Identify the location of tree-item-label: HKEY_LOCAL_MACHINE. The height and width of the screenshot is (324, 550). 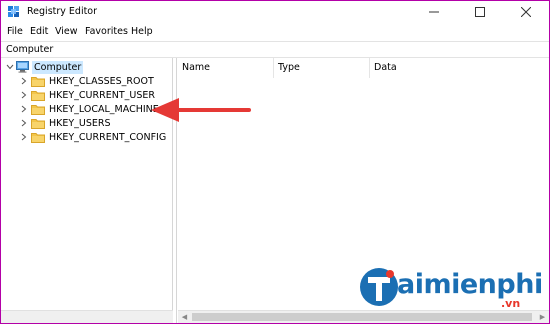
(104, 109).